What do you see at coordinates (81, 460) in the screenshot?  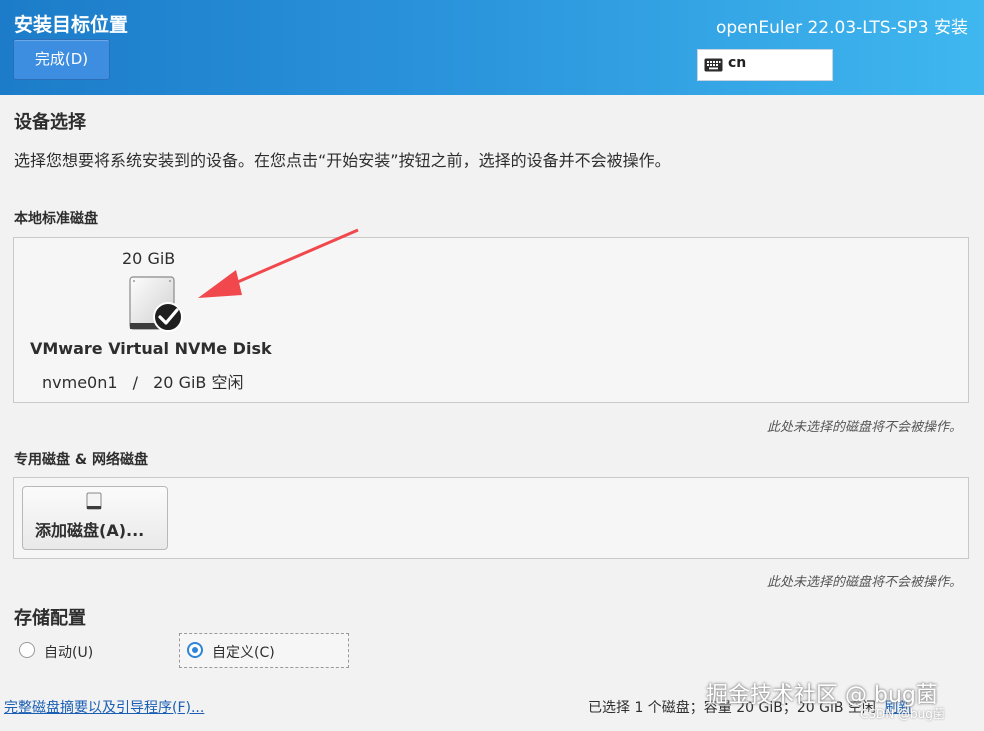 I see `special-disks-heading: 专用磁盘 & 网络磁盘` at bounding box center [81, 460].